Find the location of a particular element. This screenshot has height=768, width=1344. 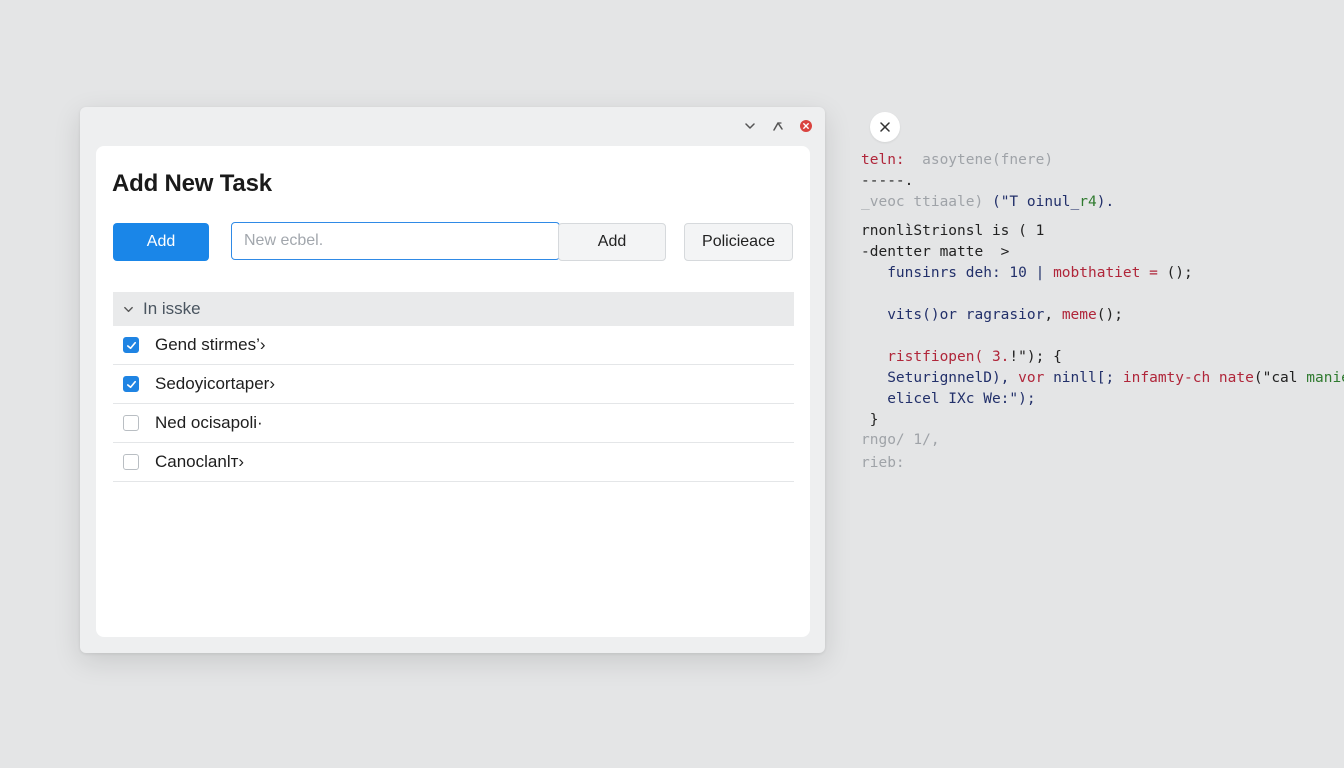

code-token: vits()or is located at coordinates (913, 315).